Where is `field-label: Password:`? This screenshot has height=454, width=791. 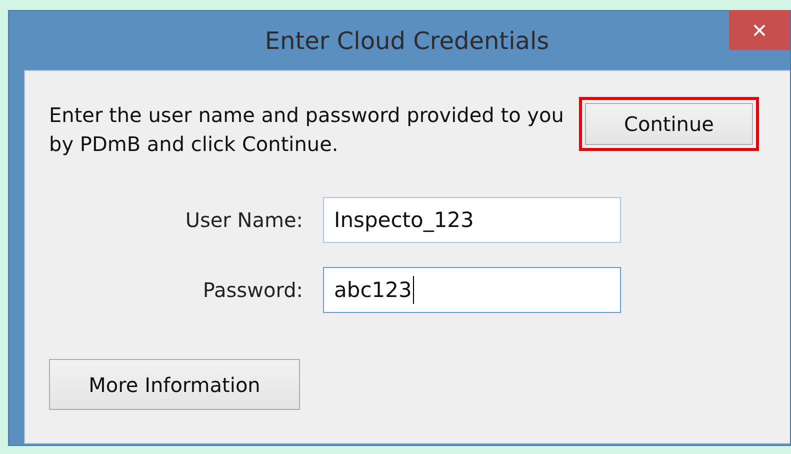 field-label: Password: is located at coordinates (252, 290).